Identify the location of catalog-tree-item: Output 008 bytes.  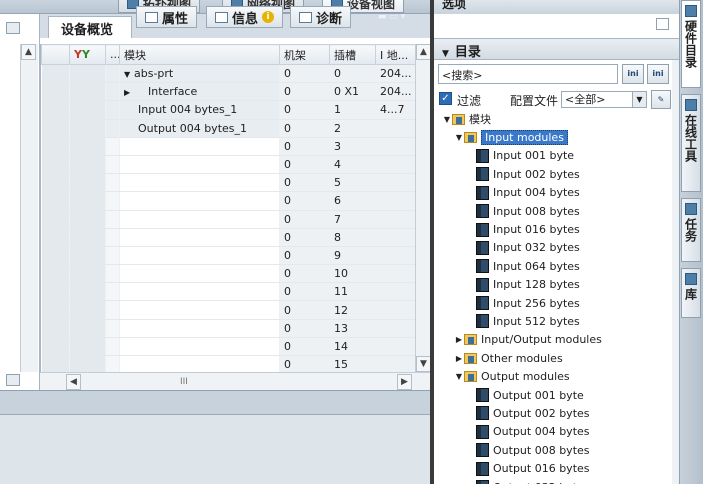
(555, 450).